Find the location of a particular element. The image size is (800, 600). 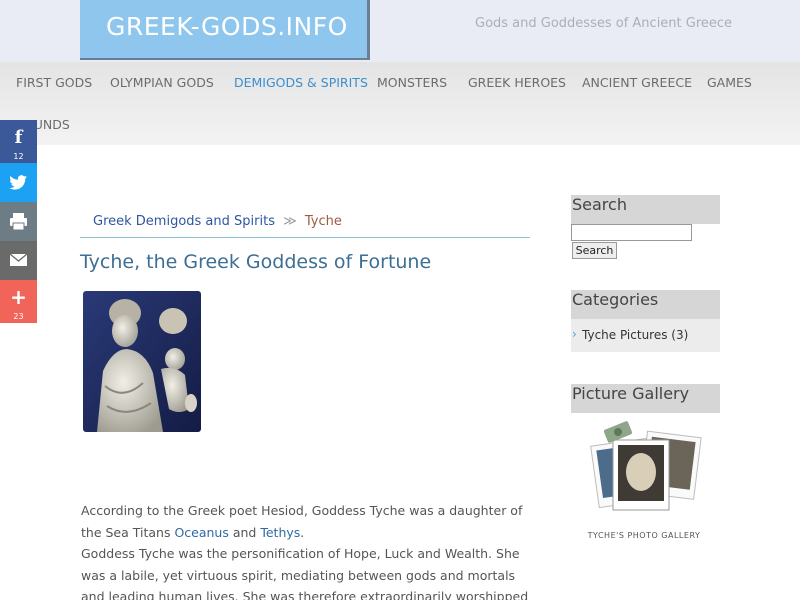

tethys-link: Tethys is located at coordinates (280, 532).